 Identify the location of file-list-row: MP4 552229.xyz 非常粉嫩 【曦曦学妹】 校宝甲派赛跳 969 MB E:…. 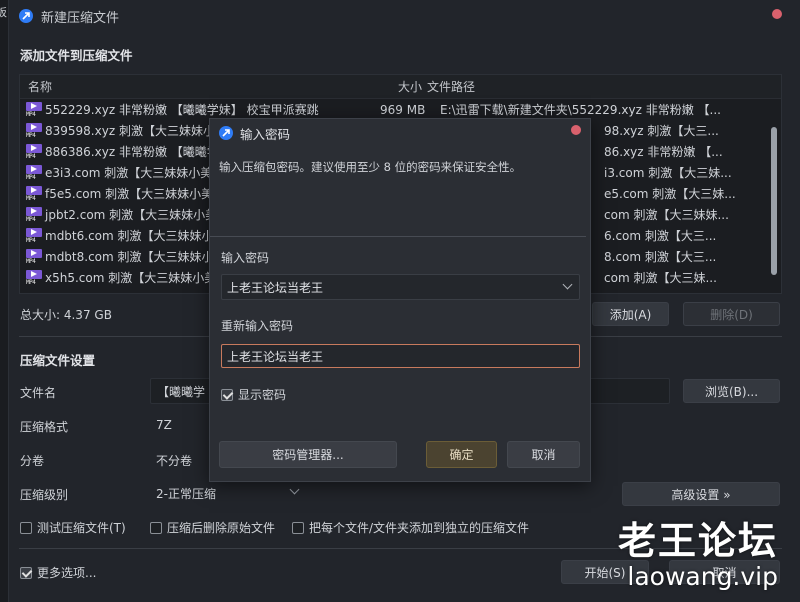
(400, 109).